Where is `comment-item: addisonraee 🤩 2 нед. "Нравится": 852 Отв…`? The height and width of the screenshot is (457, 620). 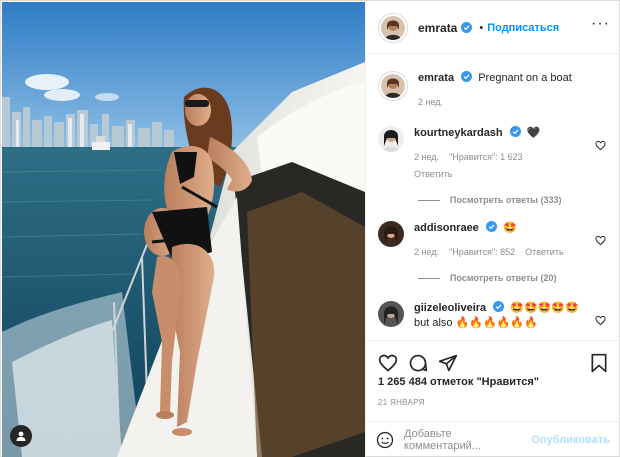 comment-item: addisonraee 🤩 2 нед. "Нравится": 852 Отв… is located at coordinates (493, 240).